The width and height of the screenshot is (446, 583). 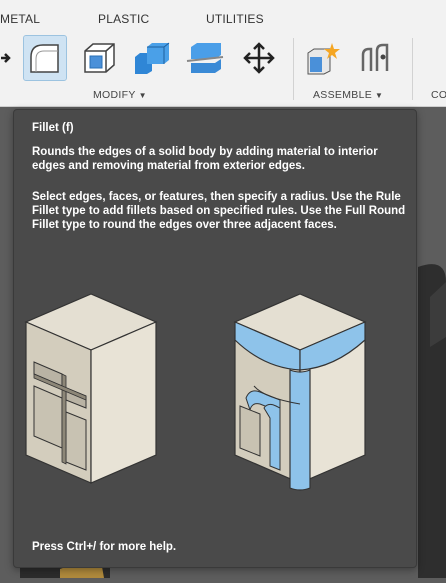 I want to click on combine-icon, so click(x=152, y=58).